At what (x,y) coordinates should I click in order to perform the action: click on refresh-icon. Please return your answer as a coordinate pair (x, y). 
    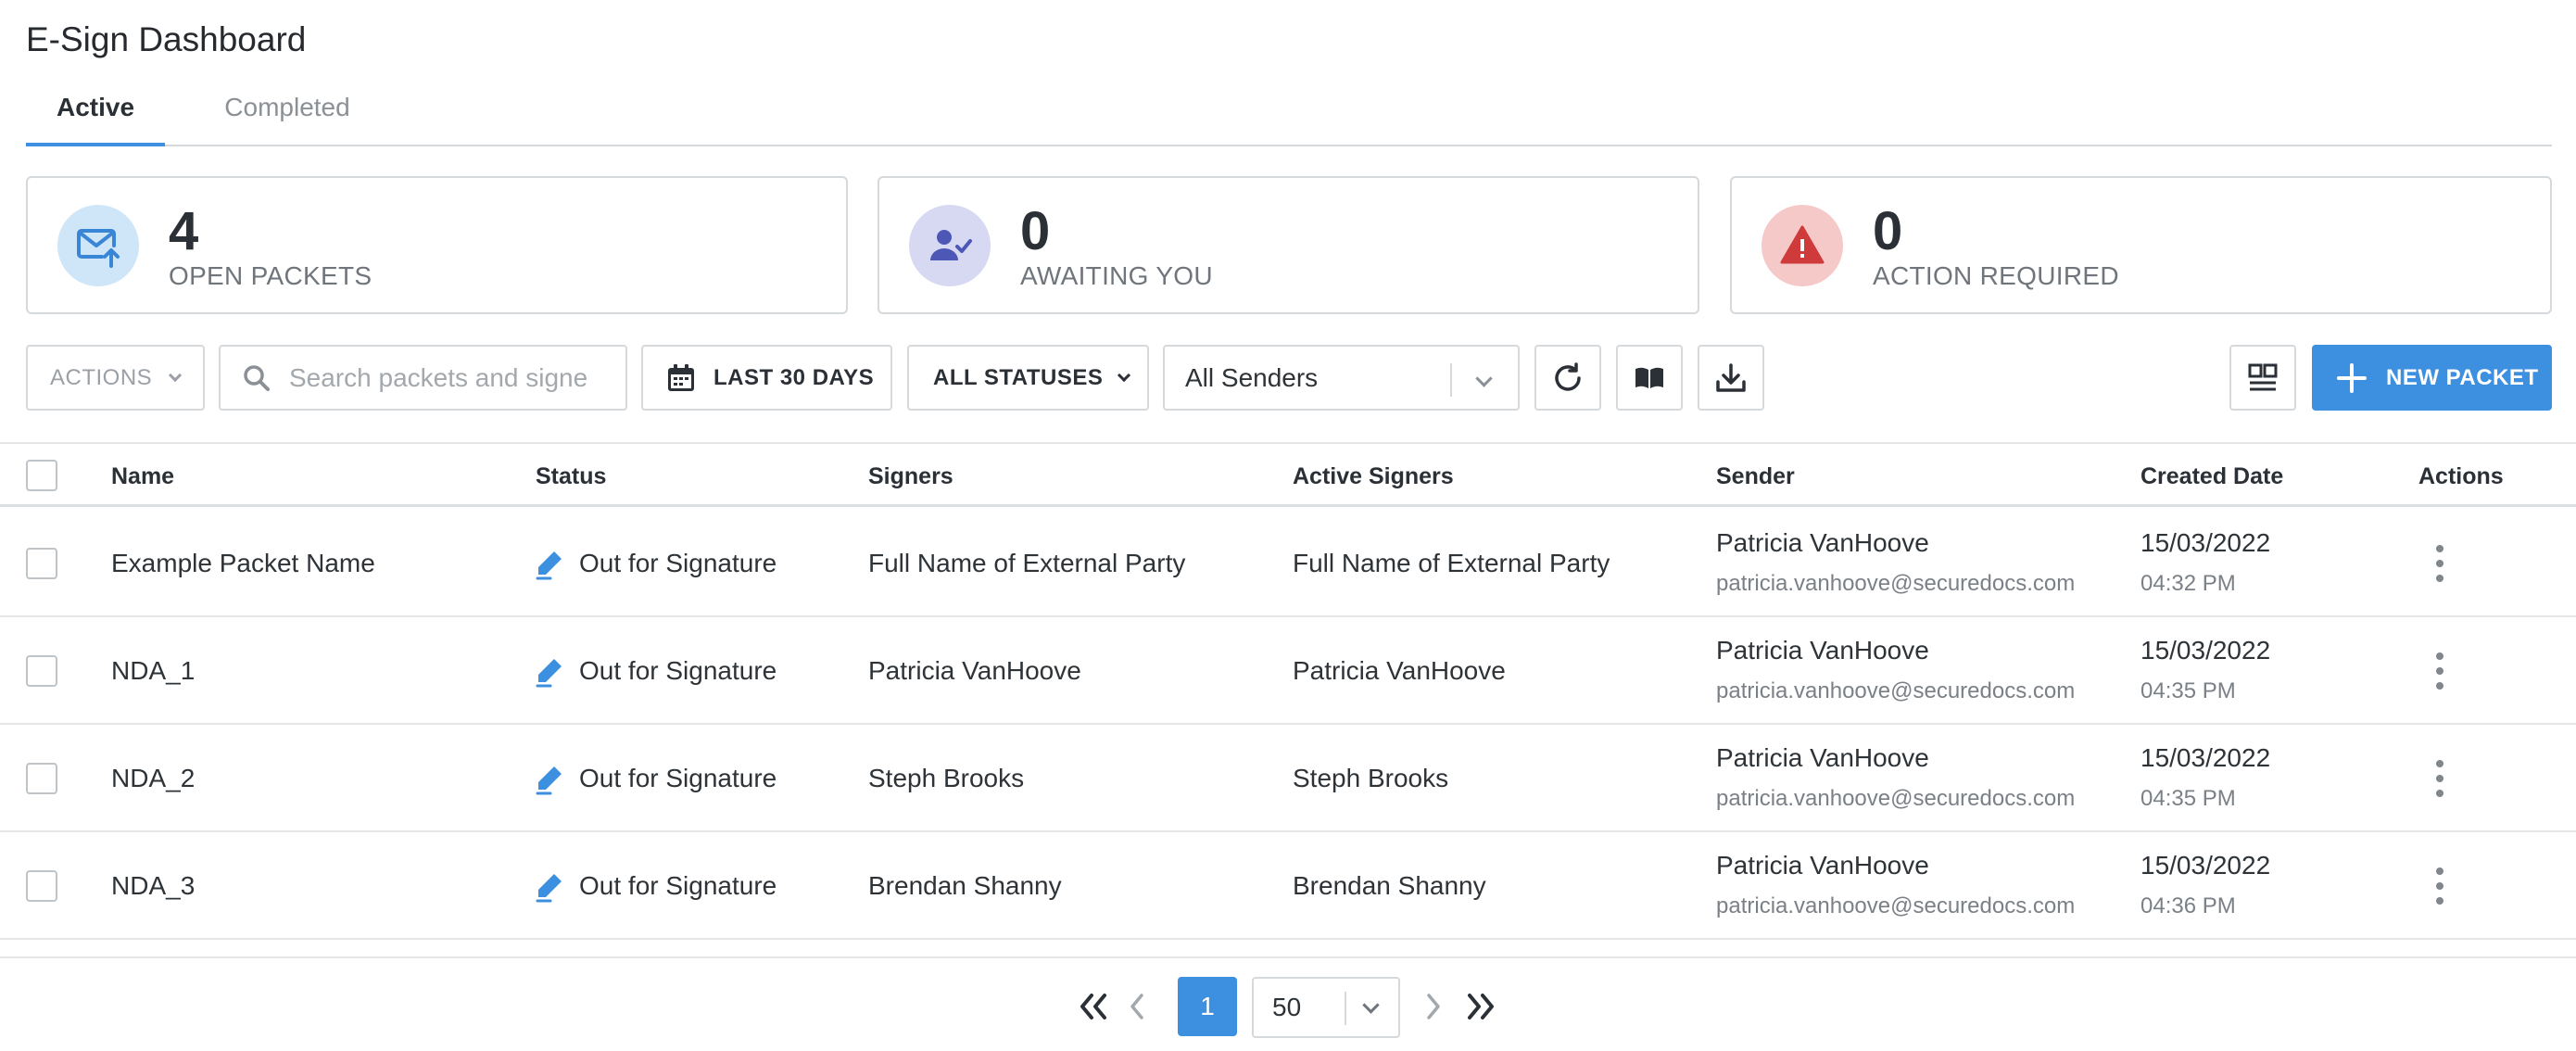
    Looking at the image, I should click on (1568, 378).